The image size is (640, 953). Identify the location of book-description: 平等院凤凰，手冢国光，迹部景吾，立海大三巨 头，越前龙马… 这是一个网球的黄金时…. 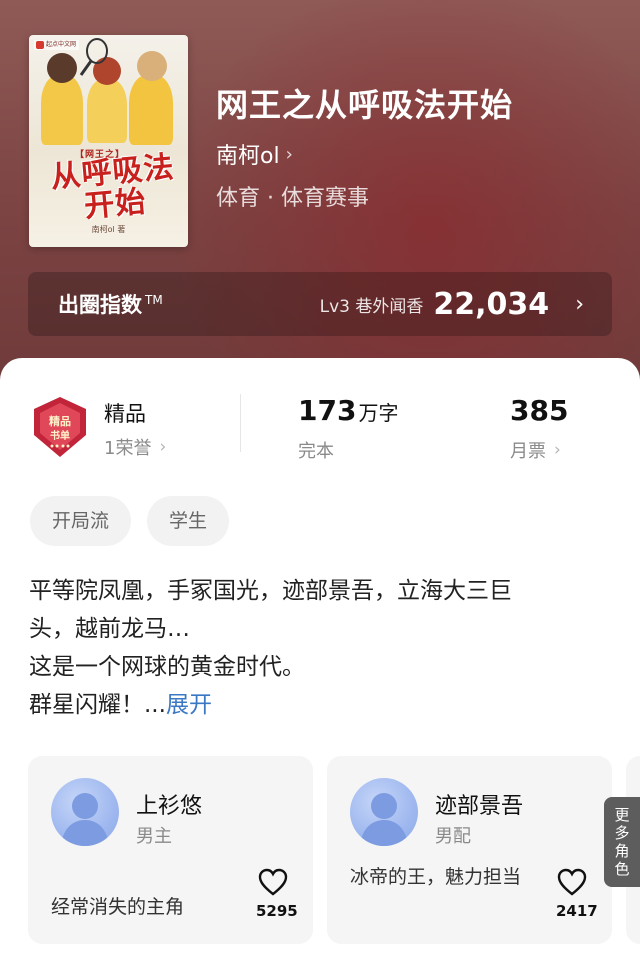
(321, 648).